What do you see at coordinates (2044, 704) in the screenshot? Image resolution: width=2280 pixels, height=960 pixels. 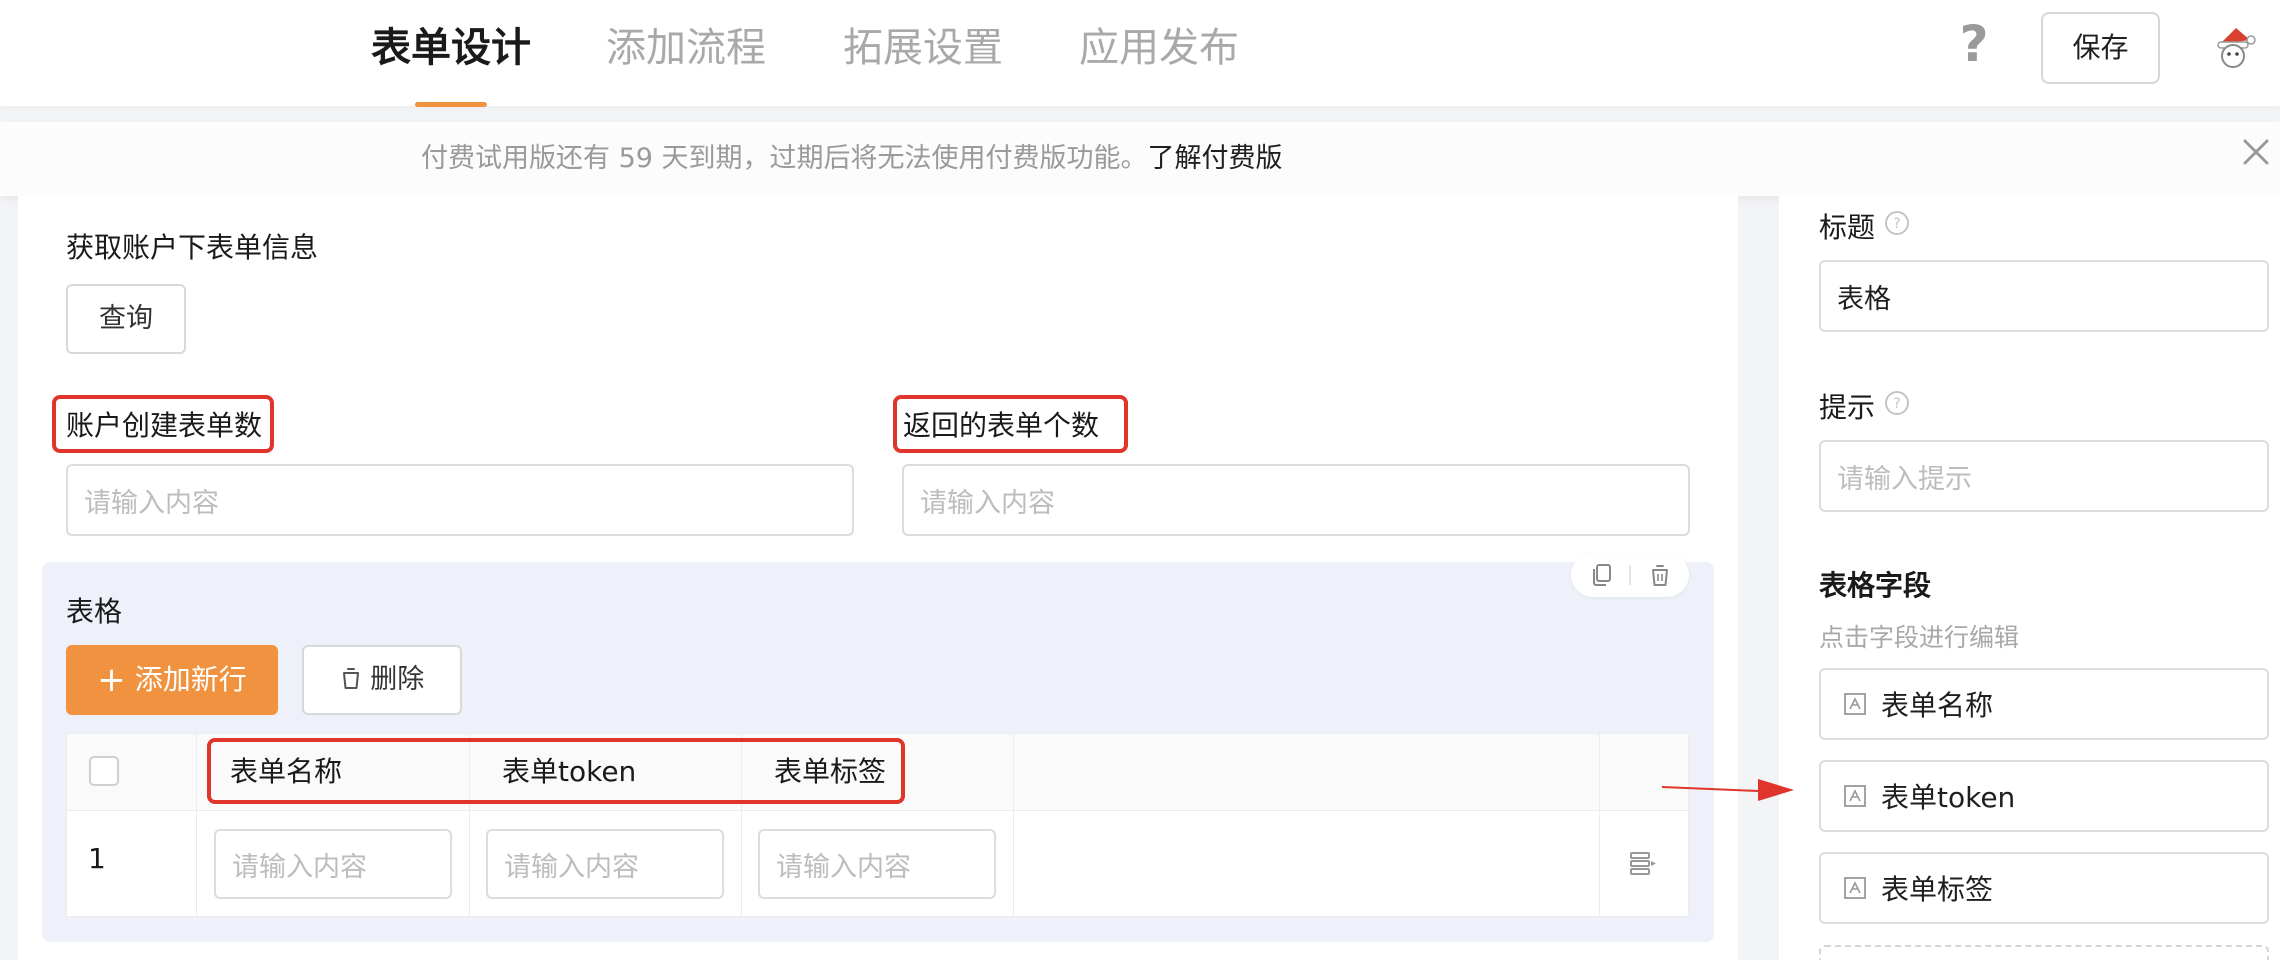 I see `table-field-item: 表单名称` at bounding box center [2044, 704].